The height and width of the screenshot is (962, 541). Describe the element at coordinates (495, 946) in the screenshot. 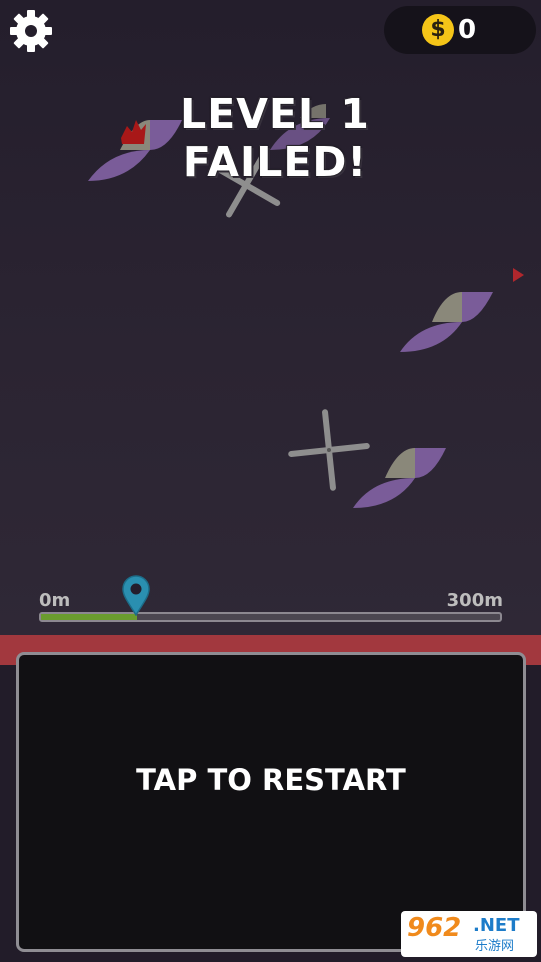

I see `watermark-site: 乐游网` at that location.